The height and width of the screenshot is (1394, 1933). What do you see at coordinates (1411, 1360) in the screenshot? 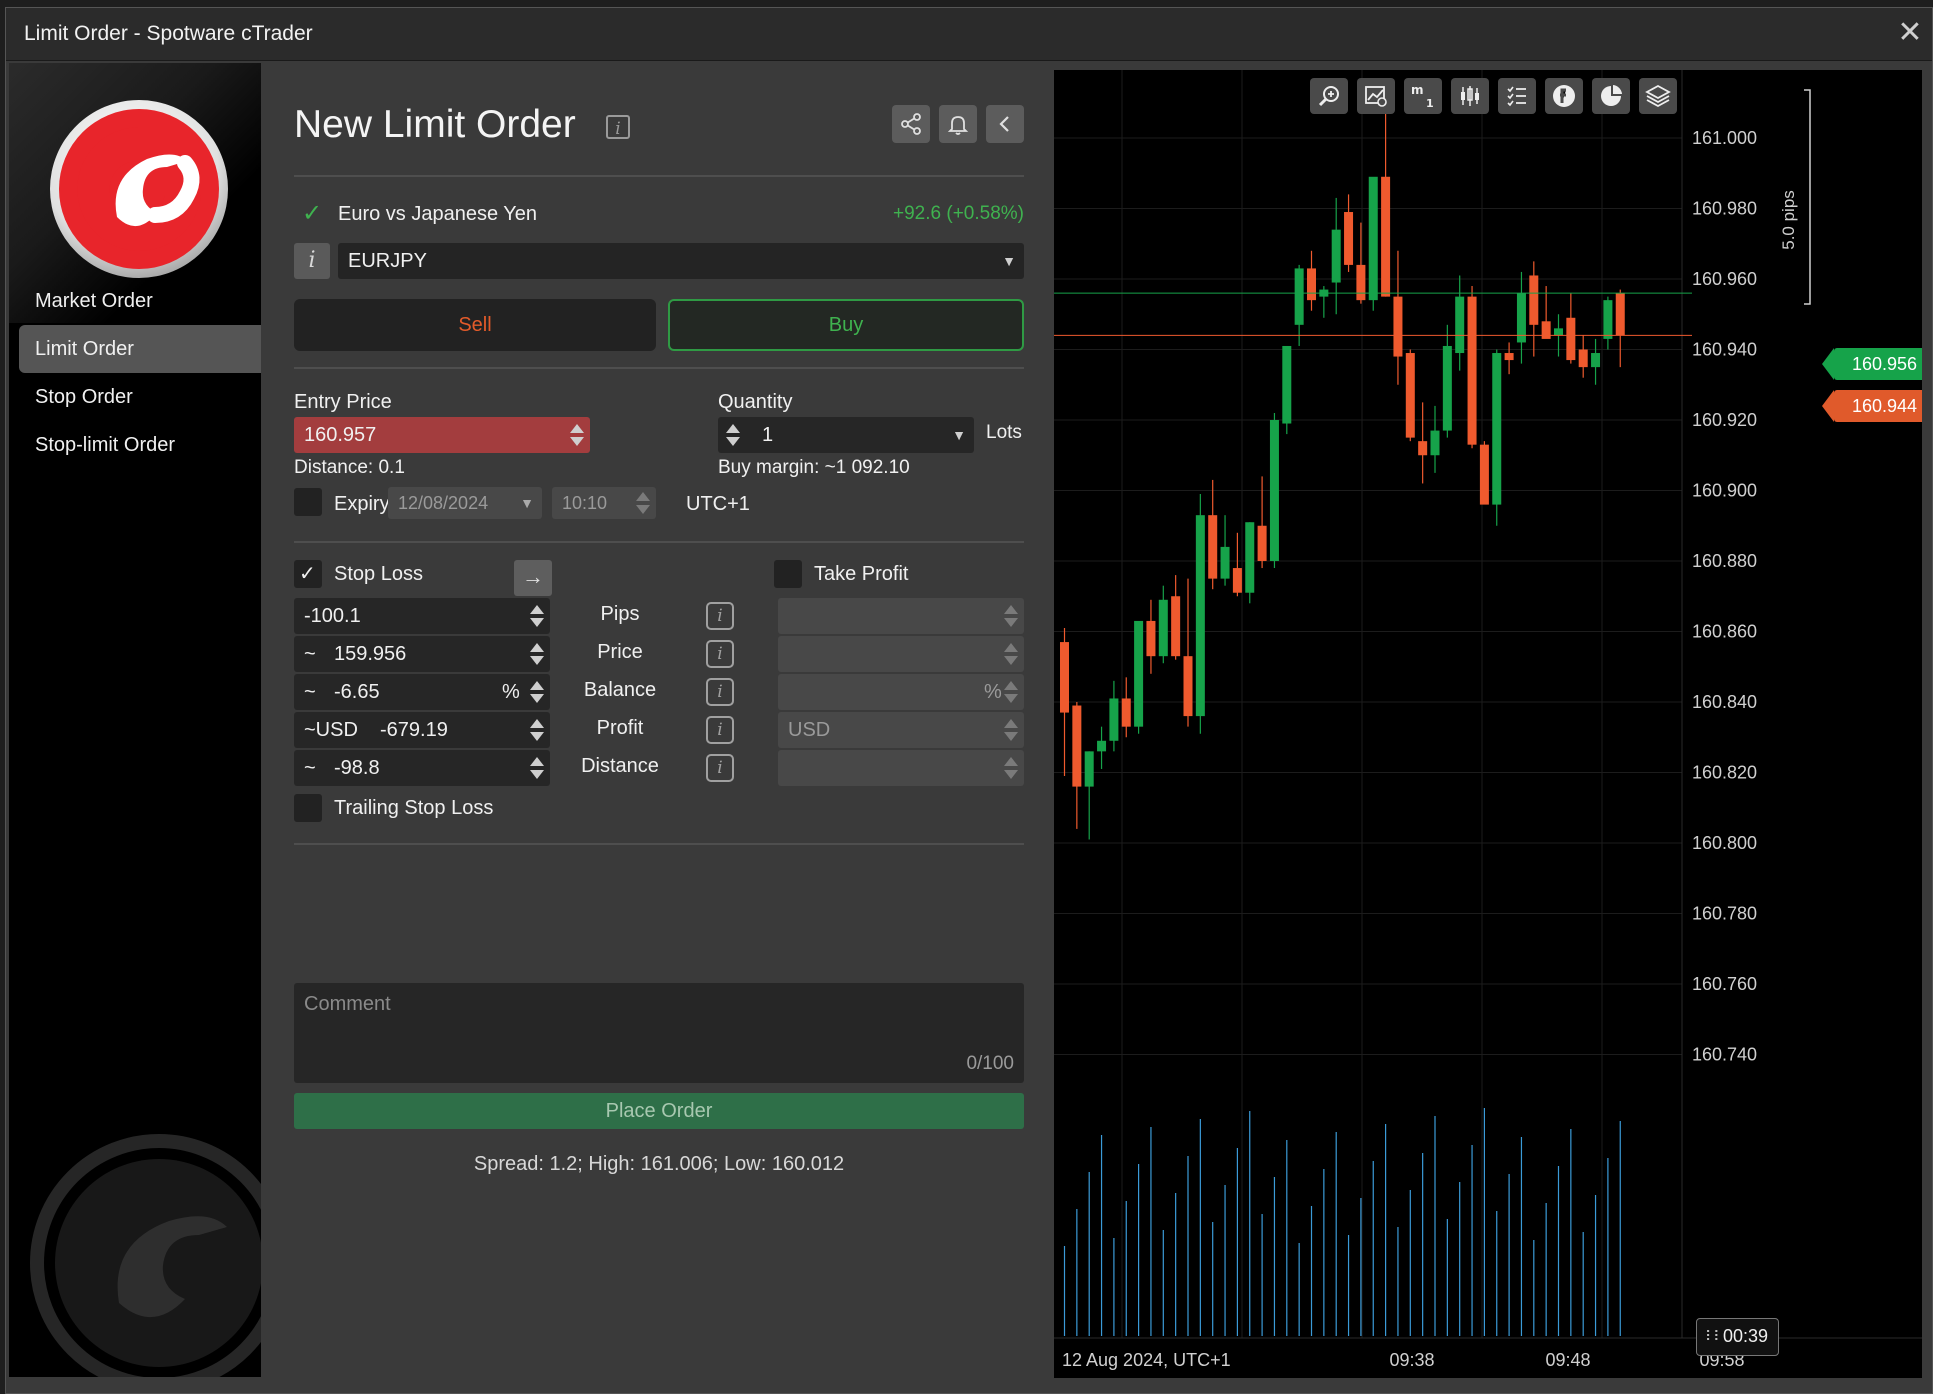
I see `x-tick-label: 09:38` at bounding box center [1411, 1360].